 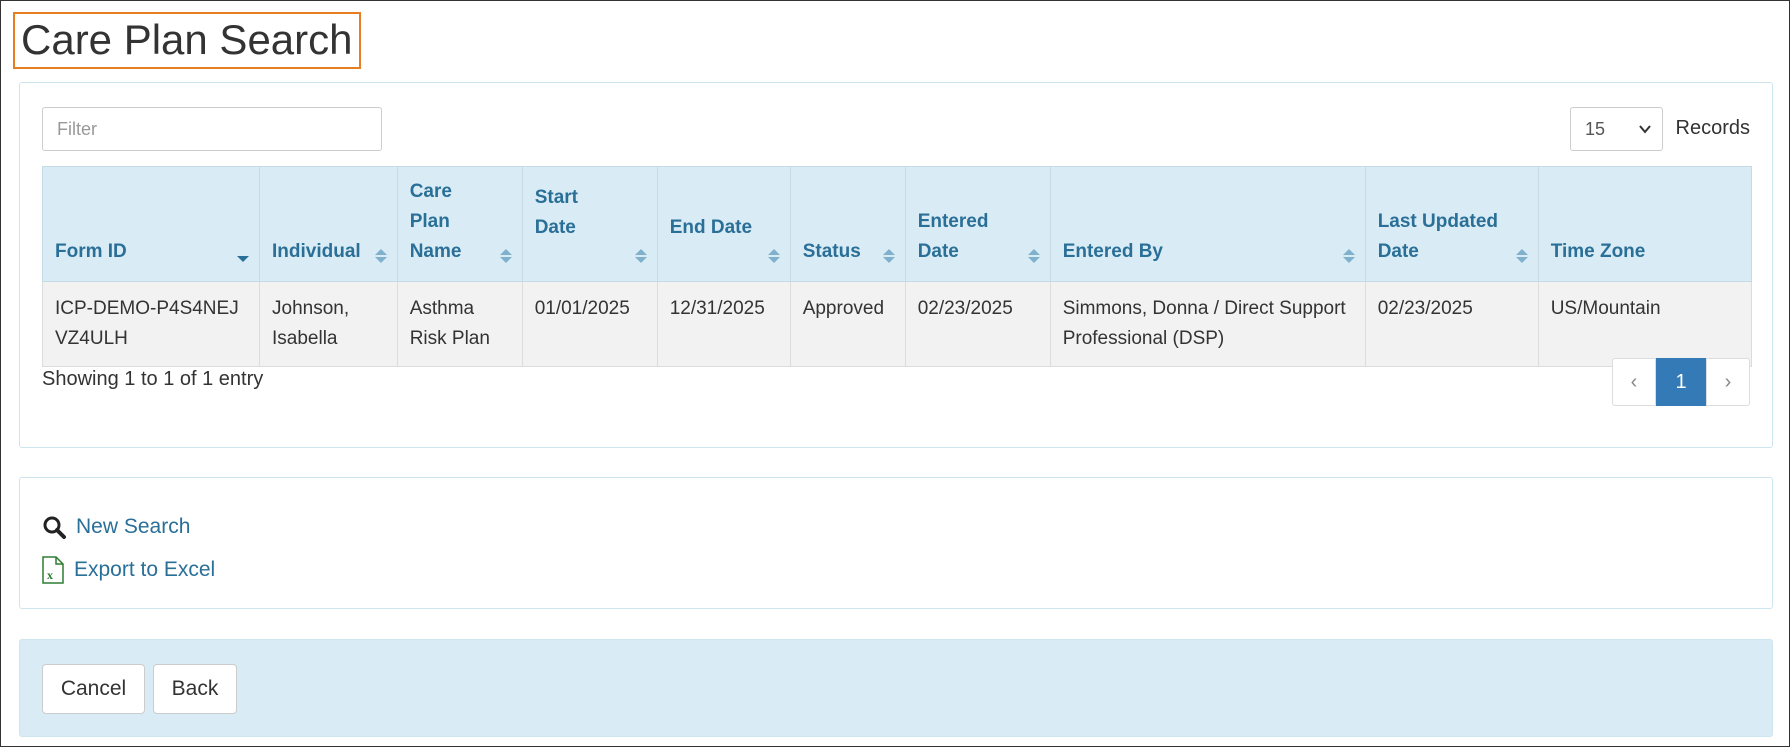 I want to click on cell-end-date: 12/31/2025, so click(x=723, y=324).